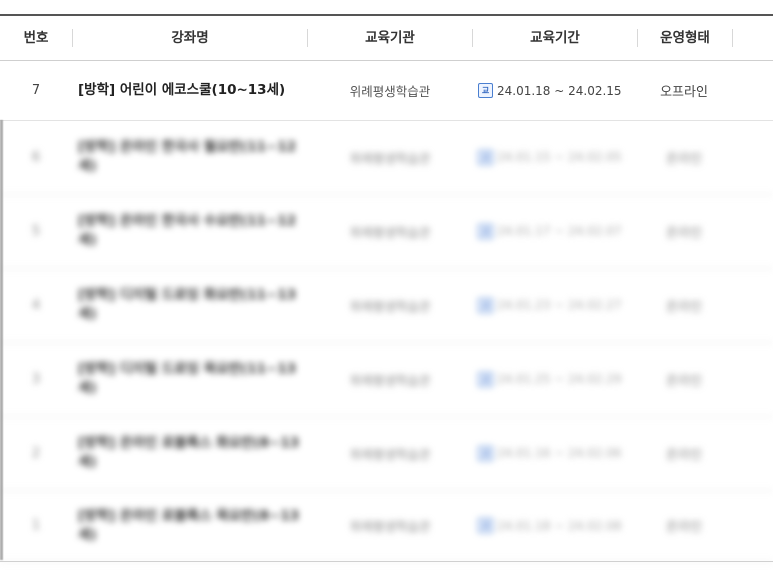  I want to click on row-number: 7, so click(36, 90).